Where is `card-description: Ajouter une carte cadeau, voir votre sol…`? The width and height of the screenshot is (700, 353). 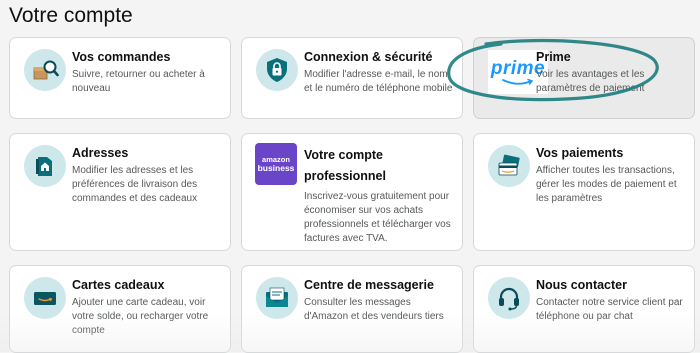 card-description: Ajouter une carte cadeau, voir votre sol… is located at coordinates (140, 316).